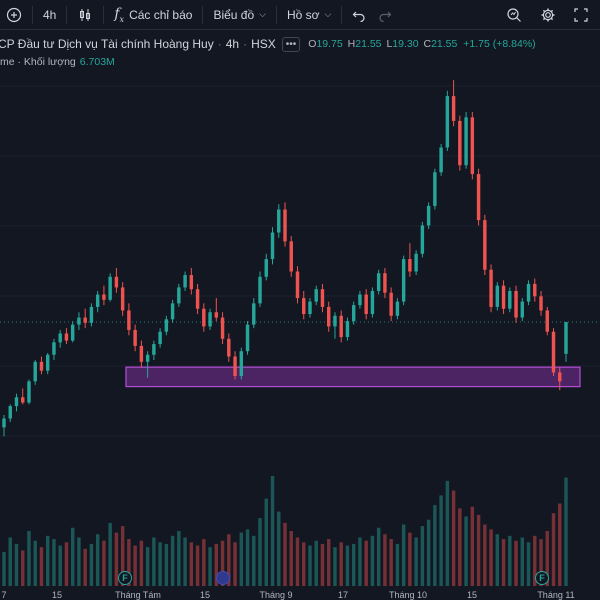  I want to click on interval-button: 4h, so click(49, 15).